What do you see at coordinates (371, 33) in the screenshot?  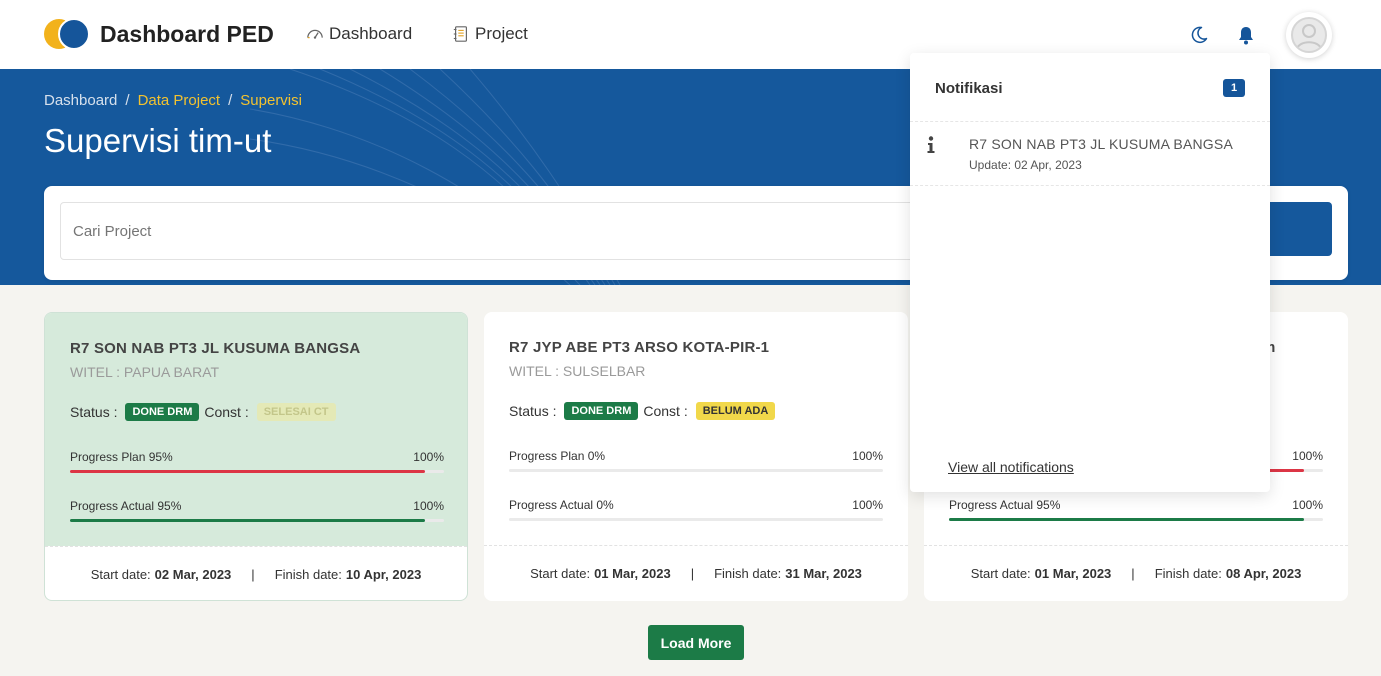 I see `nav-dashboard-label: Dashboard` at bounding box center [371, 33].